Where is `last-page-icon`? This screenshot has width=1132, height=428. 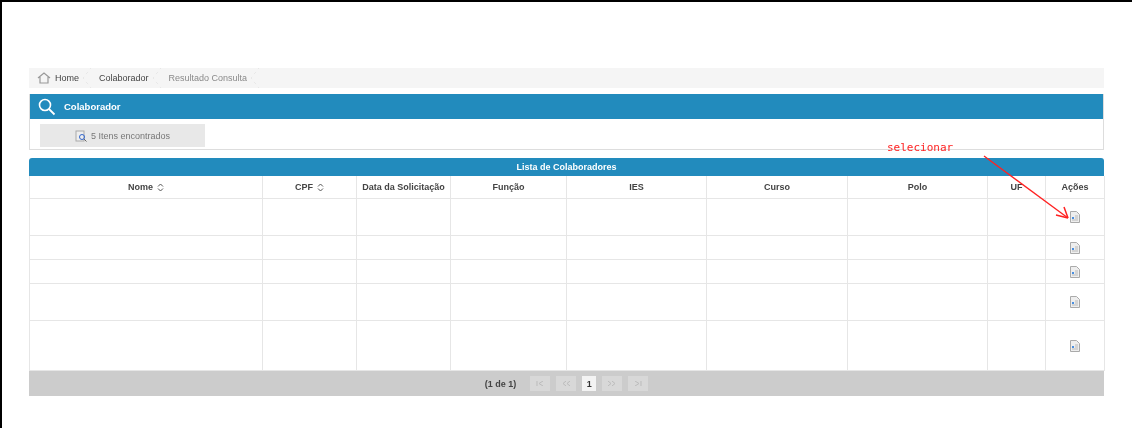 last-page-icon is located at coordinates (638, 383).